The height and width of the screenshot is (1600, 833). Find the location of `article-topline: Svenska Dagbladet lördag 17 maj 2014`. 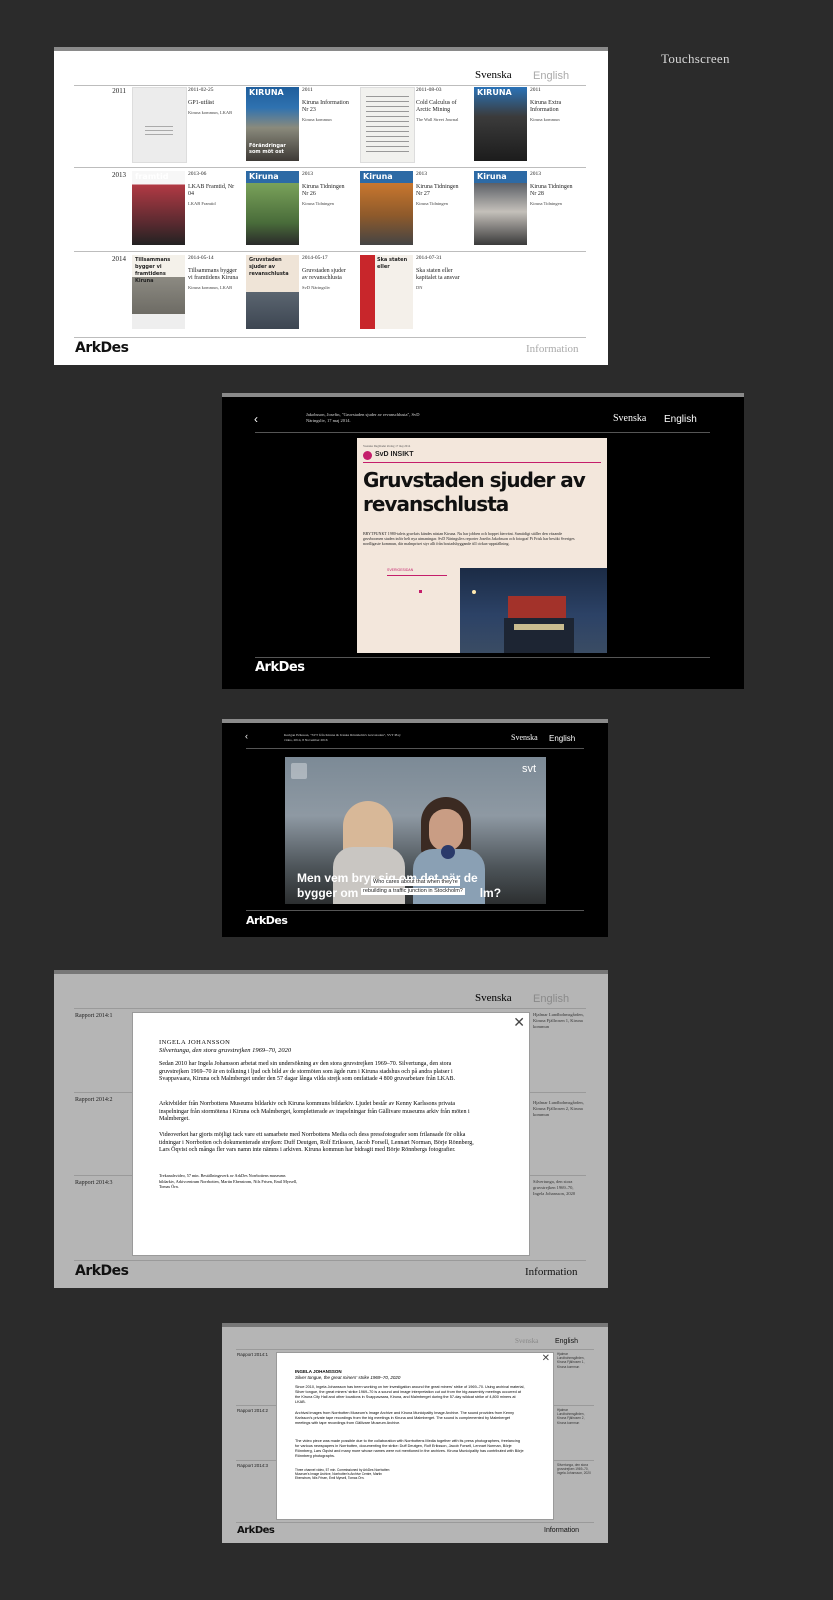

article-topline: Svenska Dagbladet lördag 17 maj 2014 is located at coordinates (387, 446).